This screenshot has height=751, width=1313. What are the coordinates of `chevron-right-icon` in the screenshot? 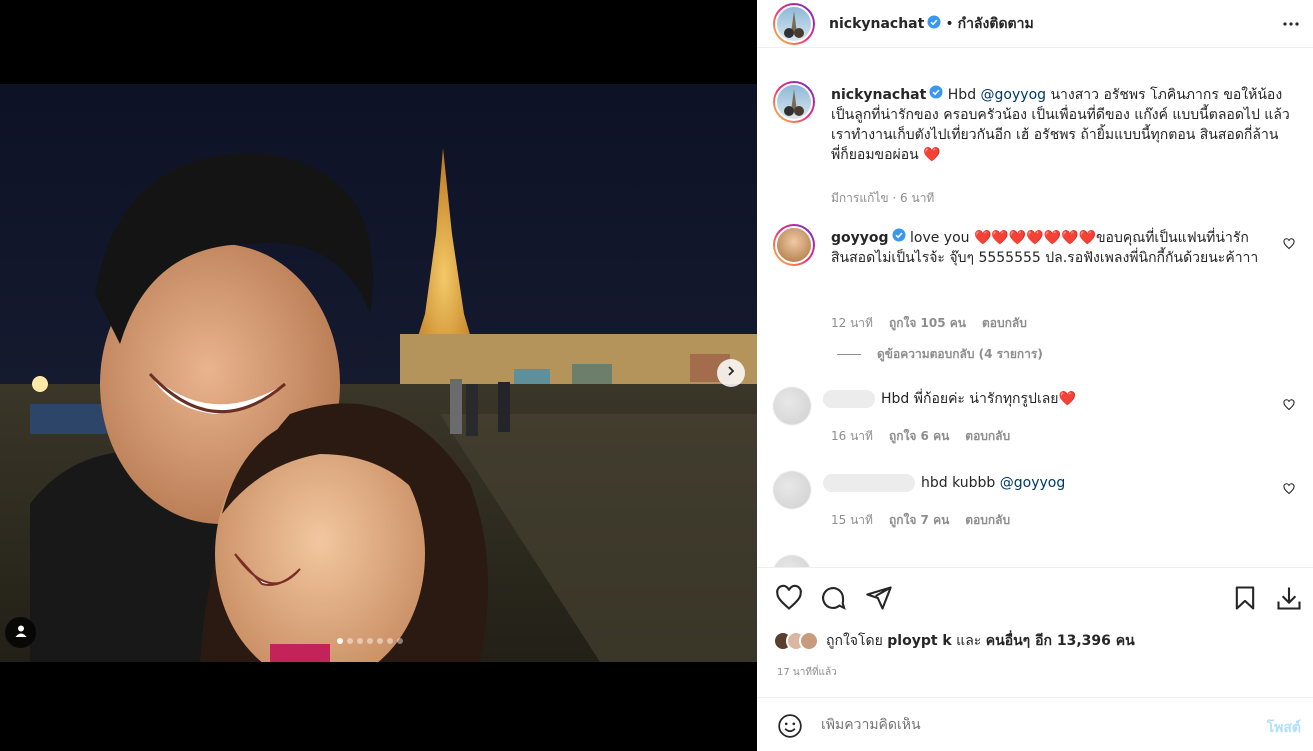 It's located at (731, 373).